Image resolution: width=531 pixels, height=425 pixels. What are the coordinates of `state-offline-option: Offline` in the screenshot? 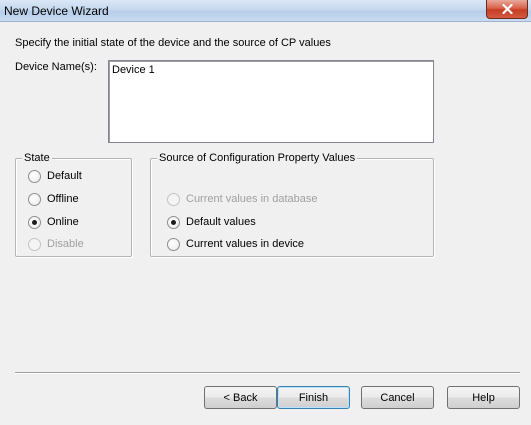 It's located at (53, 199).